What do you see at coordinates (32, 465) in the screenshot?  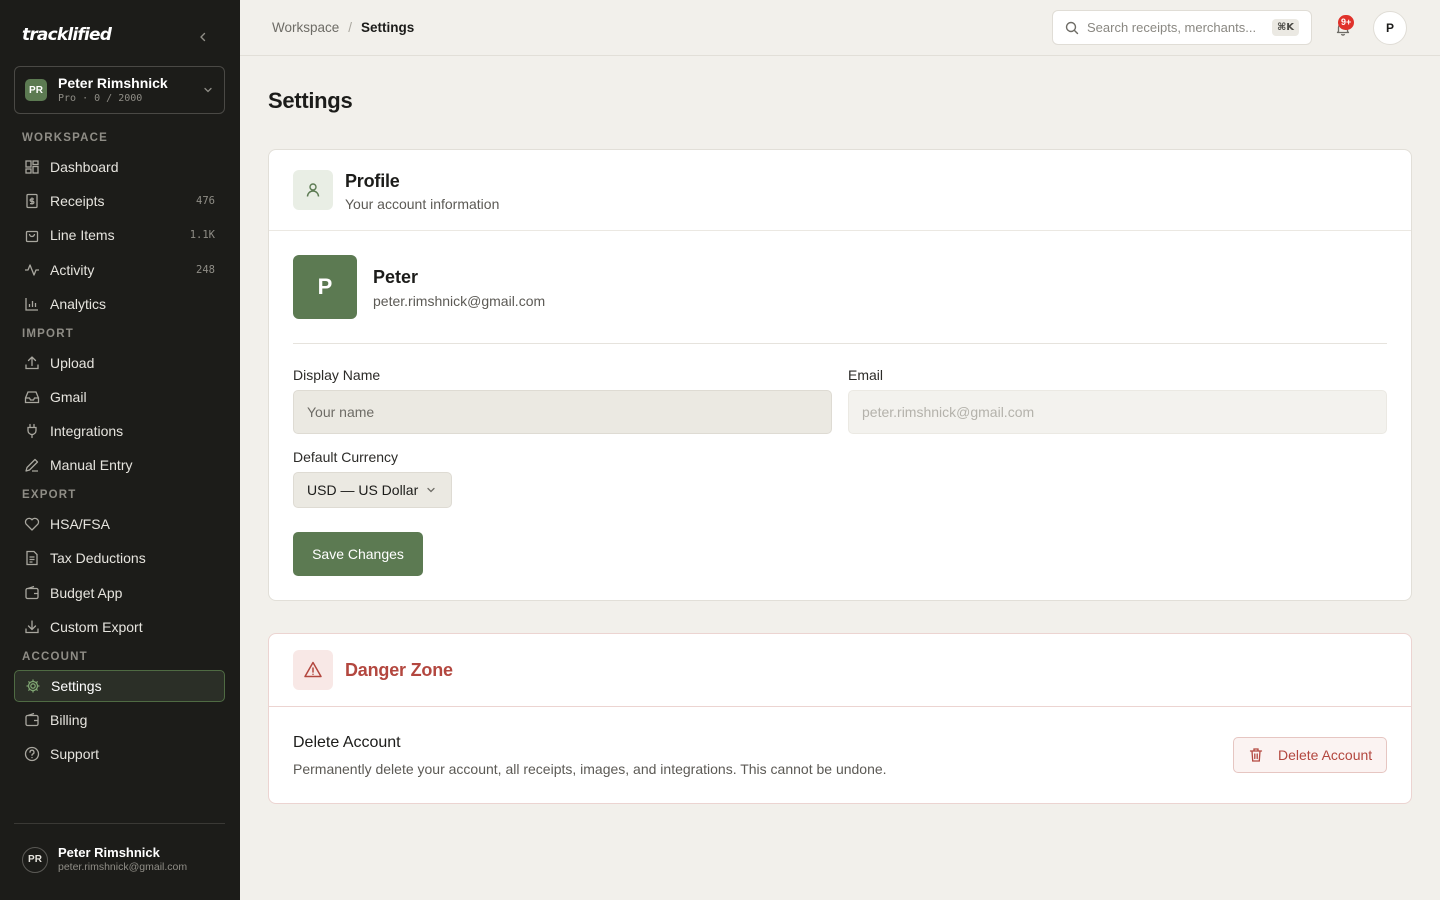 I see `pencil-icon` at bounding box center [32, 465].